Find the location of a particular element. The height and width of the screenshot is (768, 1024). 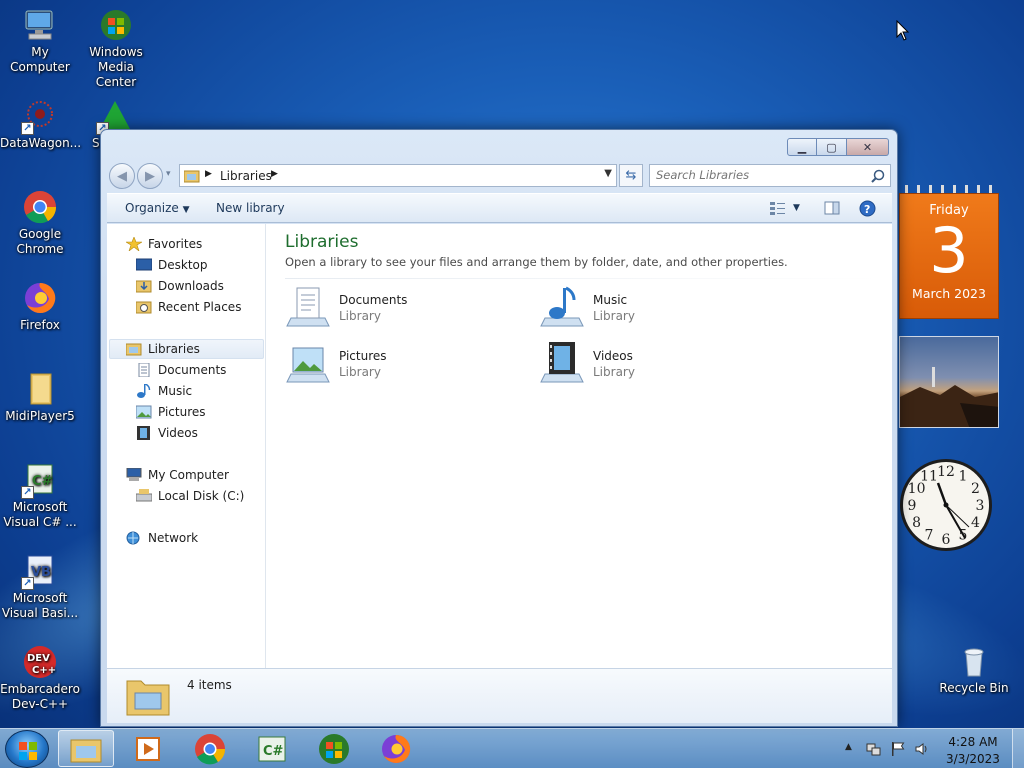

nav-item-desktop: Desktop is located at coordinates (171, 265).